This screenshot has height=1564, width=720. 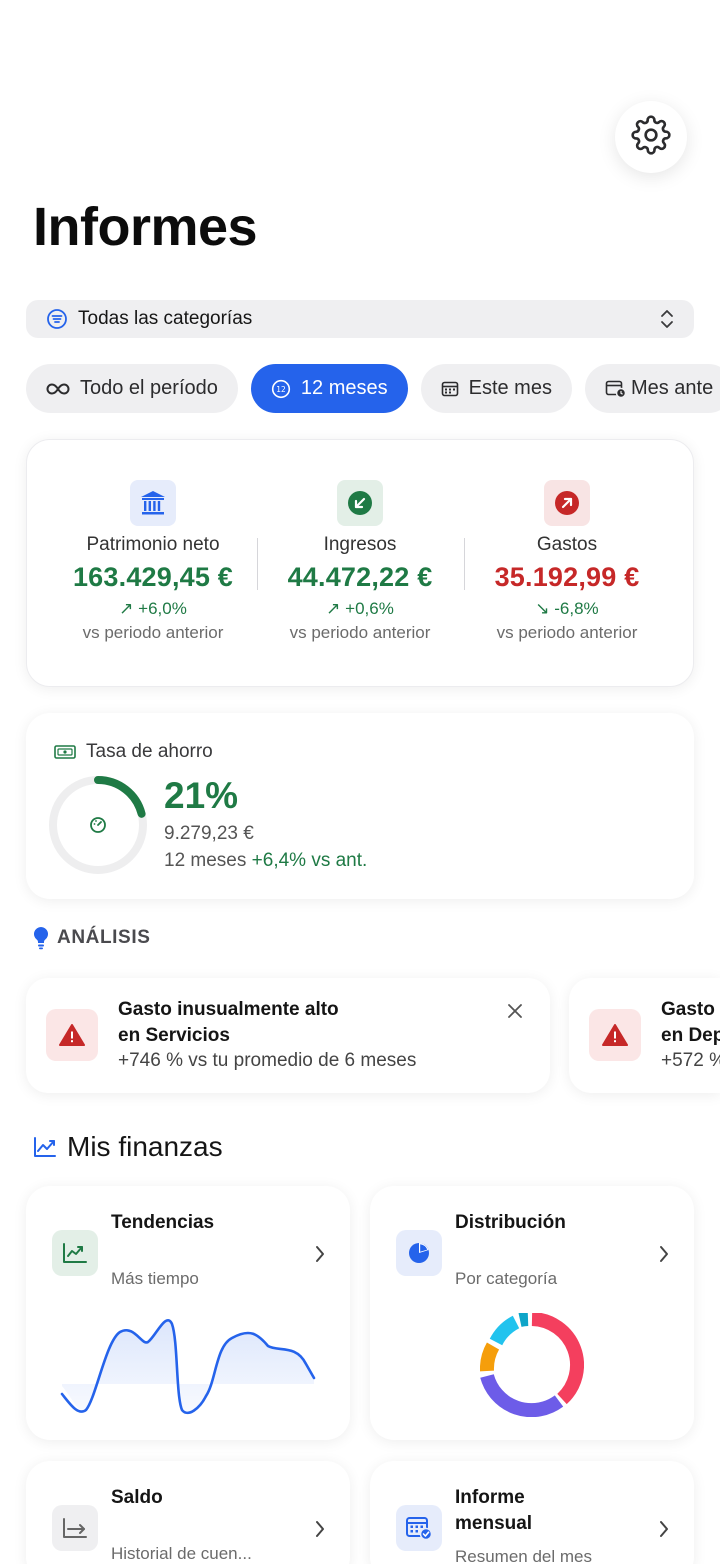 I want to click on calendar-12-icon: 12, so click(x=281, y=389).